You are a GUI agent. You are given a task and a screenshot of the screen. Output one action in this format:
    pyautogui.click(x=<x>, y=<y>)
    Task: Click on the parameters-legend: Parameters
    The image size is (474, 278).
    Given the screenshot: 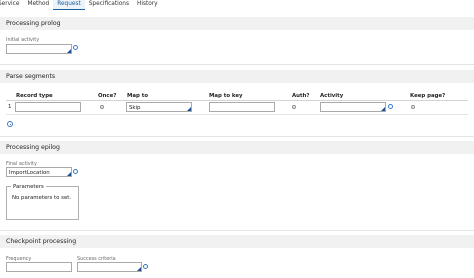 What is the action you would take?
    pyautogui.click(x=28, y=187)
    